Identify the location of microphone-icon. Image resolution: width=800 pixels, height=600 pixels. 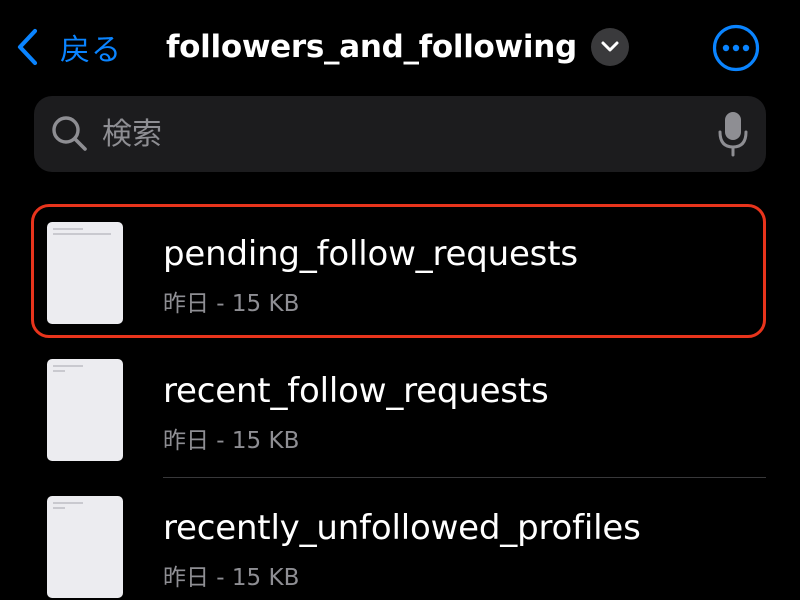
(733, 134).